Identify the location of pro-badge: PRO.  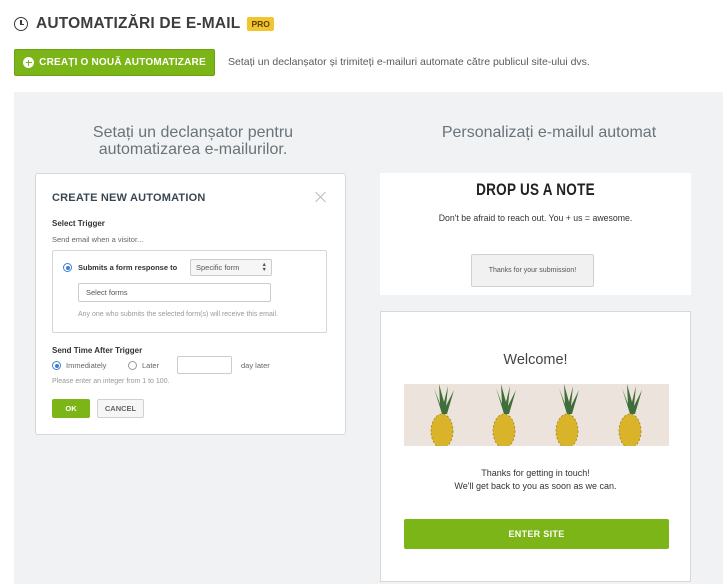
(260, 24).